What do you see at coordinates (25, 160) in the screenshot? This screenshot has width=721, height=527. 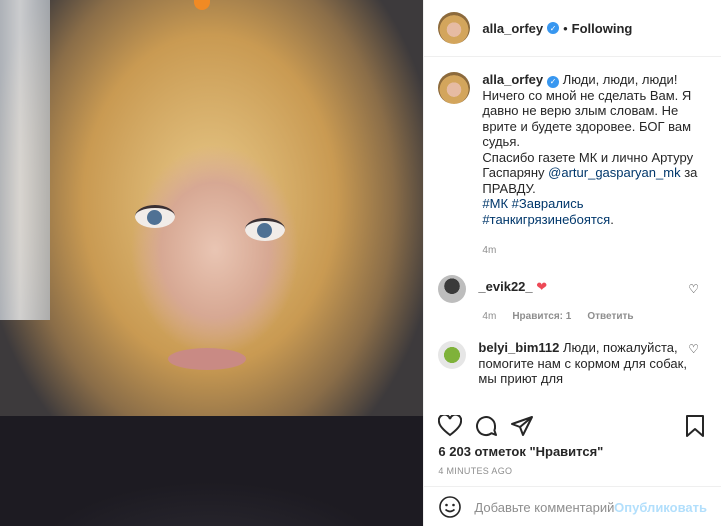 I see `curtain` at bounding box center [25, 160].